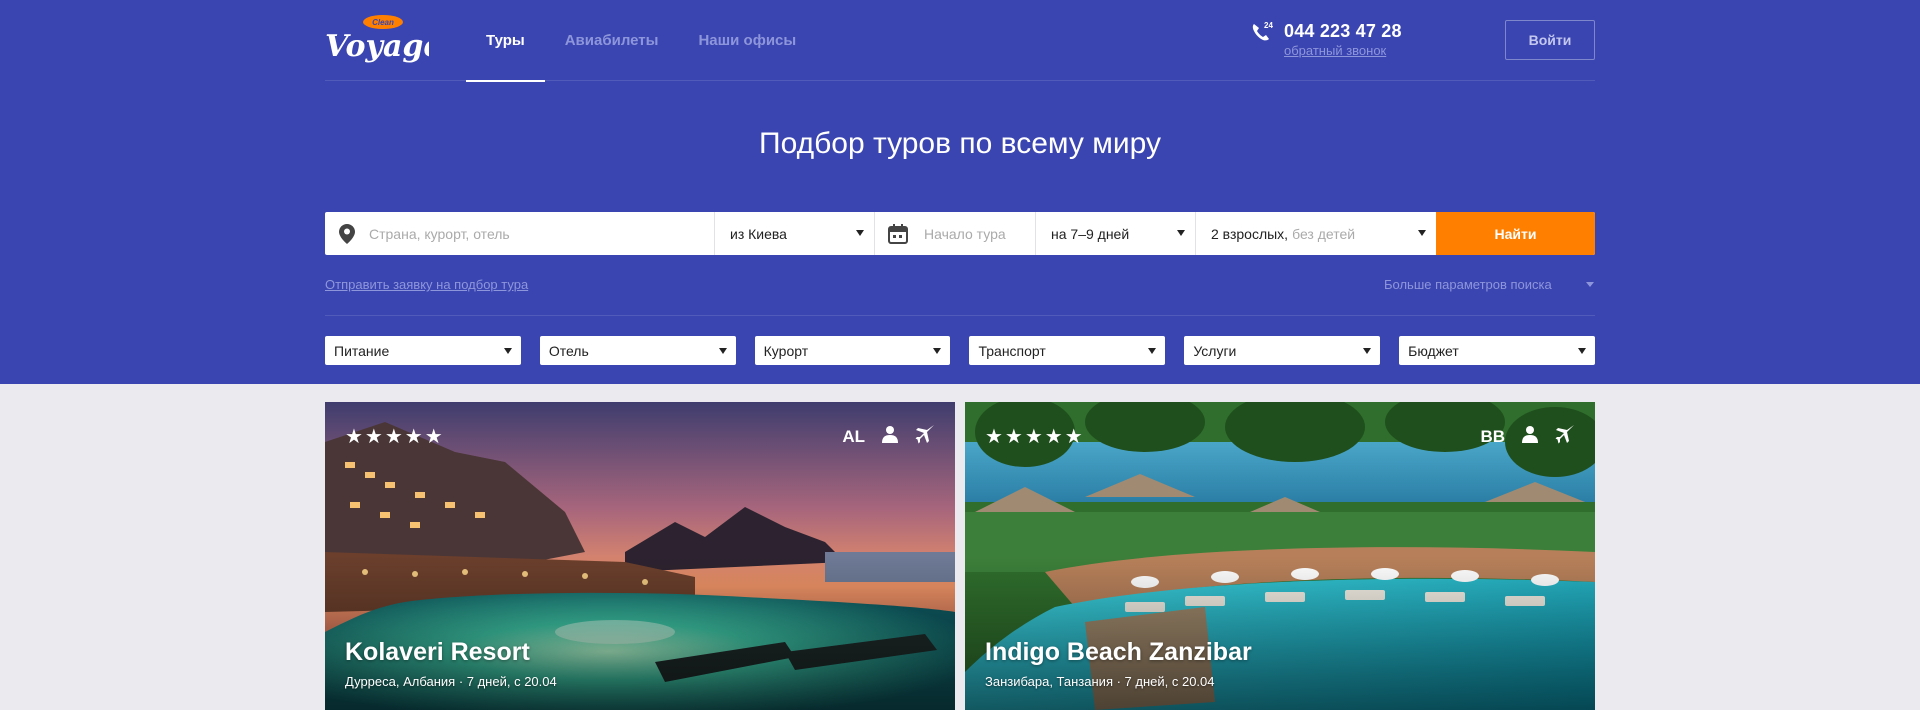  What do you see at coordinates (960, 143) in the screenshot?
I see `page-title: Подбор туров по всему миру` at bounding box center [960, 143].